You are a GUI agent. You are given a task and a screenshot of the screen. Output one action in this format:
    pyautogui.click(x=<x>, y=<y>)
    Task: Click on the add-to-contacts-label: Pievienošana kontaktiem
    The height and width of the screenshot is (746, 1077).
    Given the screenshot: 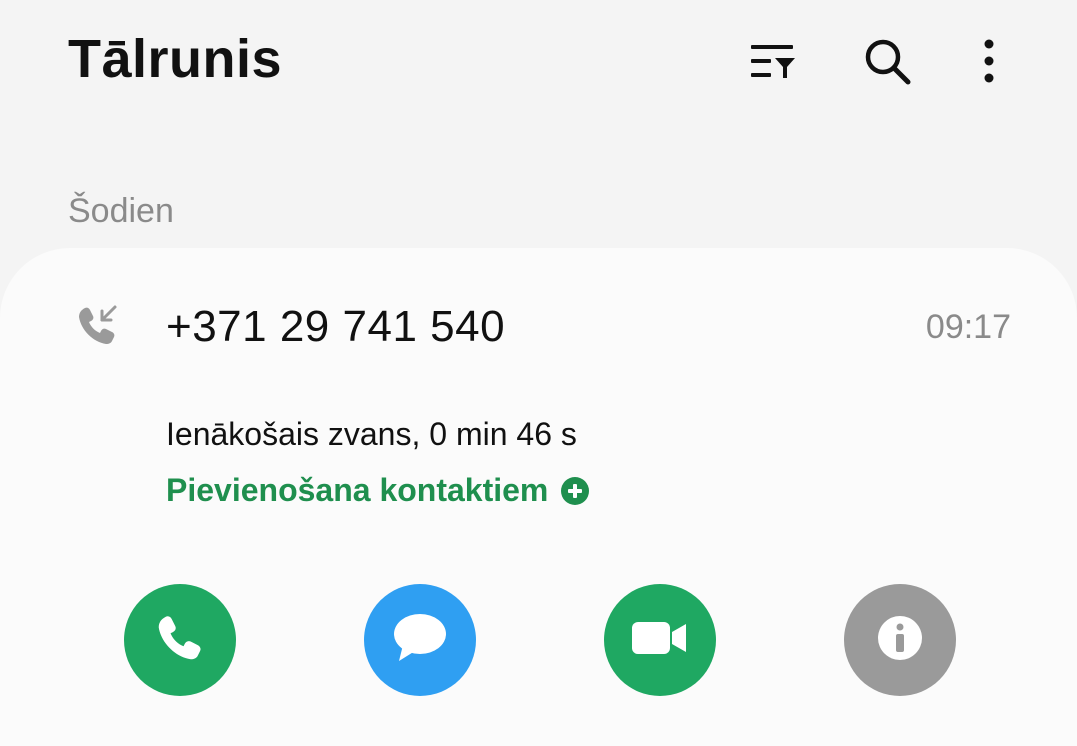 What is the action you would take?
    pyautogui.click(x=357, y=490)
    